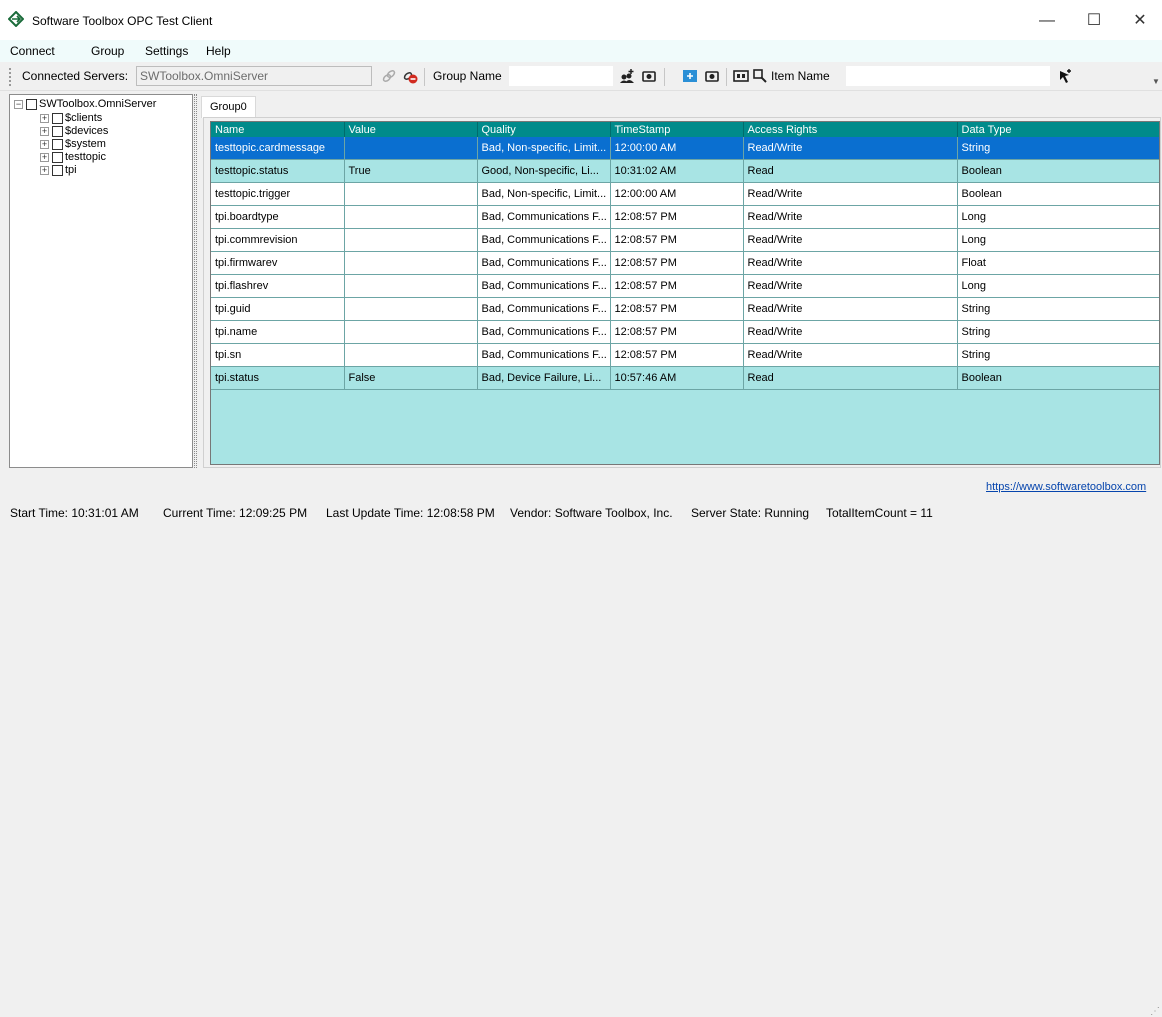 Image resolution: width=1162 pixels, height=1017 pixels. Describe the element at coordinates (195, 281) in the screenshot. I see `splitter` at that location.